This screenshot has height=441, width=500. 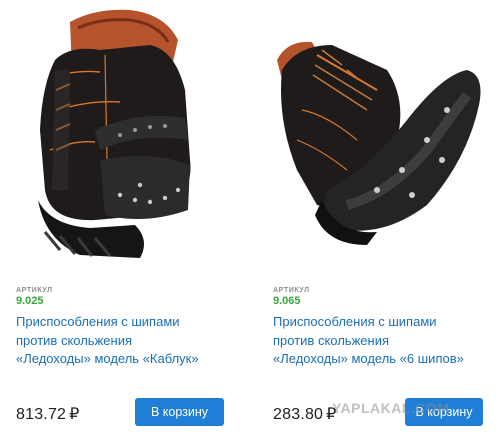 What do you see at coordinates (128, 359) in the screenshot?
I see `product-title-line: «Ледоходы» модель «Каблук»` at bounding box center [128, 359].